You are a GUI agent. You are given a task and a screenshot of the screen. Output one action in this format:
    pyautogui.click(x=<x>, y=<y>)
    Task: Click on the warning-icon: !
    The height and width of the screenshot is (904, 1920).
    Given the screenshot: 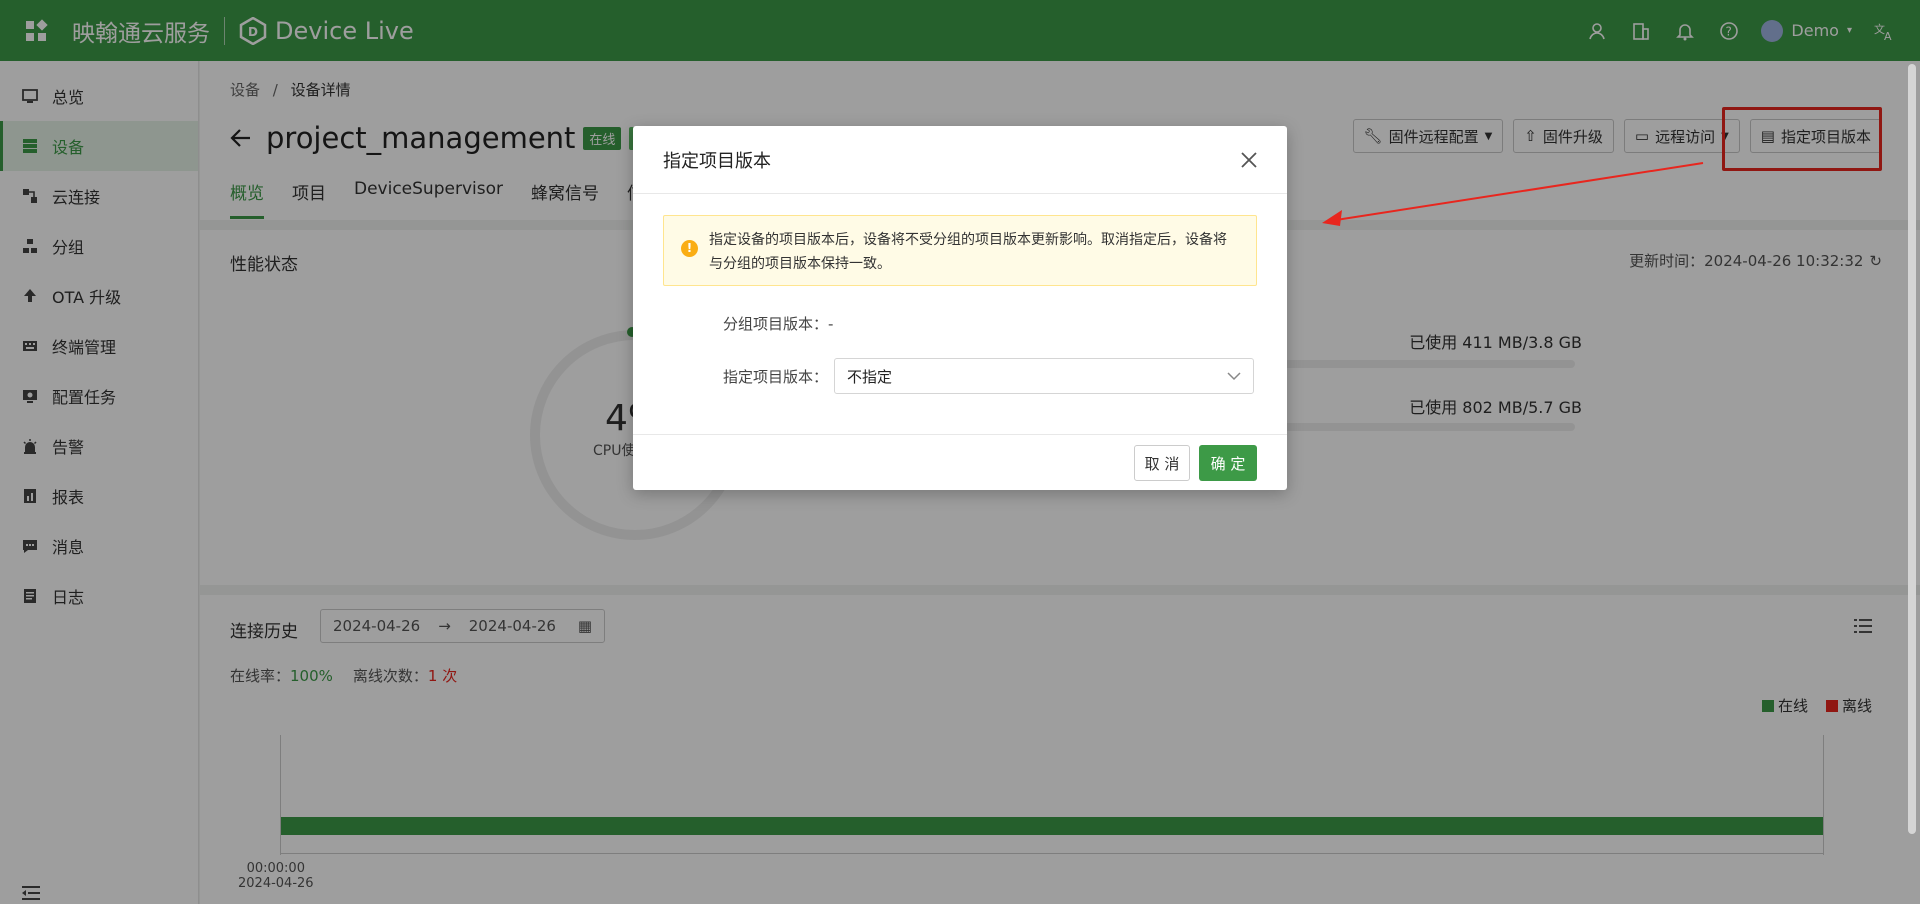 What is the action you would take?
    pyautogui.click(x=689, y=248)
    